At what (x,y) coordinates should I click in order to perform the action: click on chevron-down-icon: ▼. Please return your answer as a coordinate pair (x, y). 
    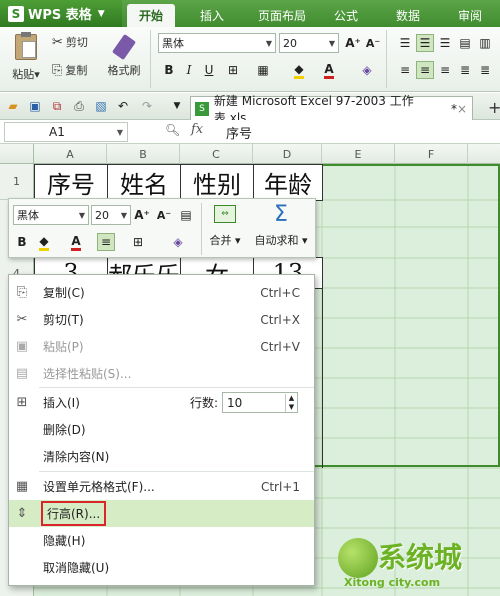
    Looking at the image, I should click on (82, 215).